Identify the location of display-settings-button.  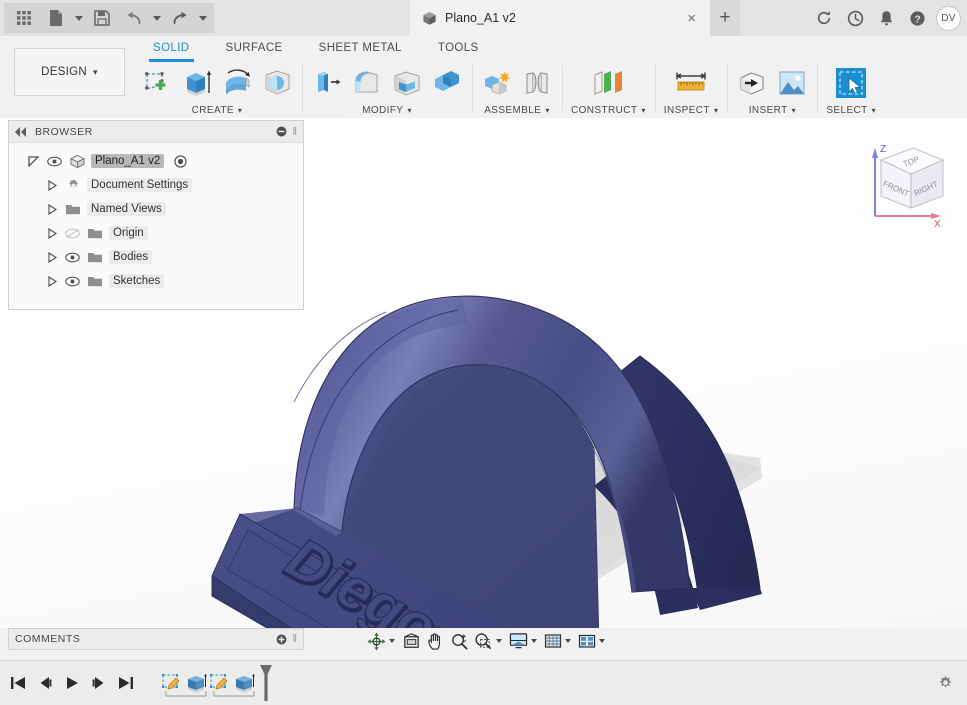
(524, 641).